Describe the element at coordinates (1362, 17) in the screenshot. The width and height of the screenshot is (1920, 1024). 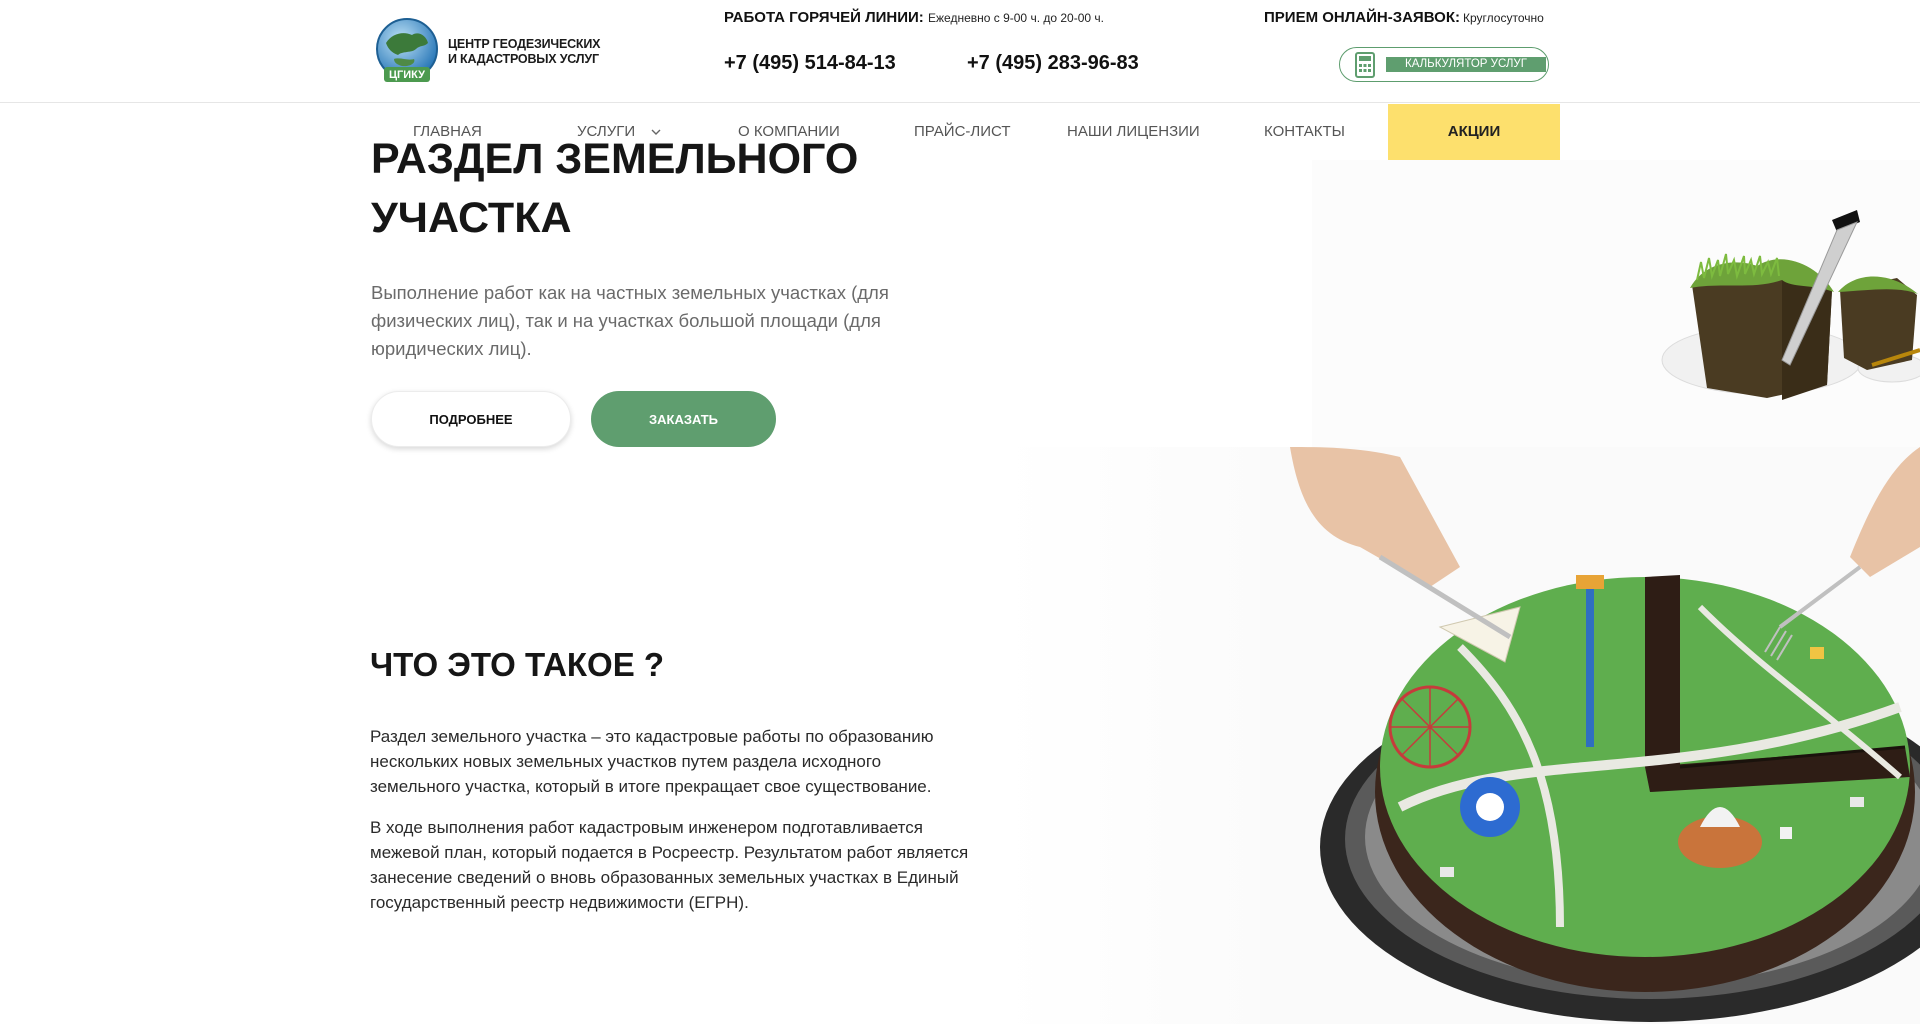
I see `online-requests-label: ПРИЕМ ОНЛАЙН-ЗАЯВОК:` at that location.